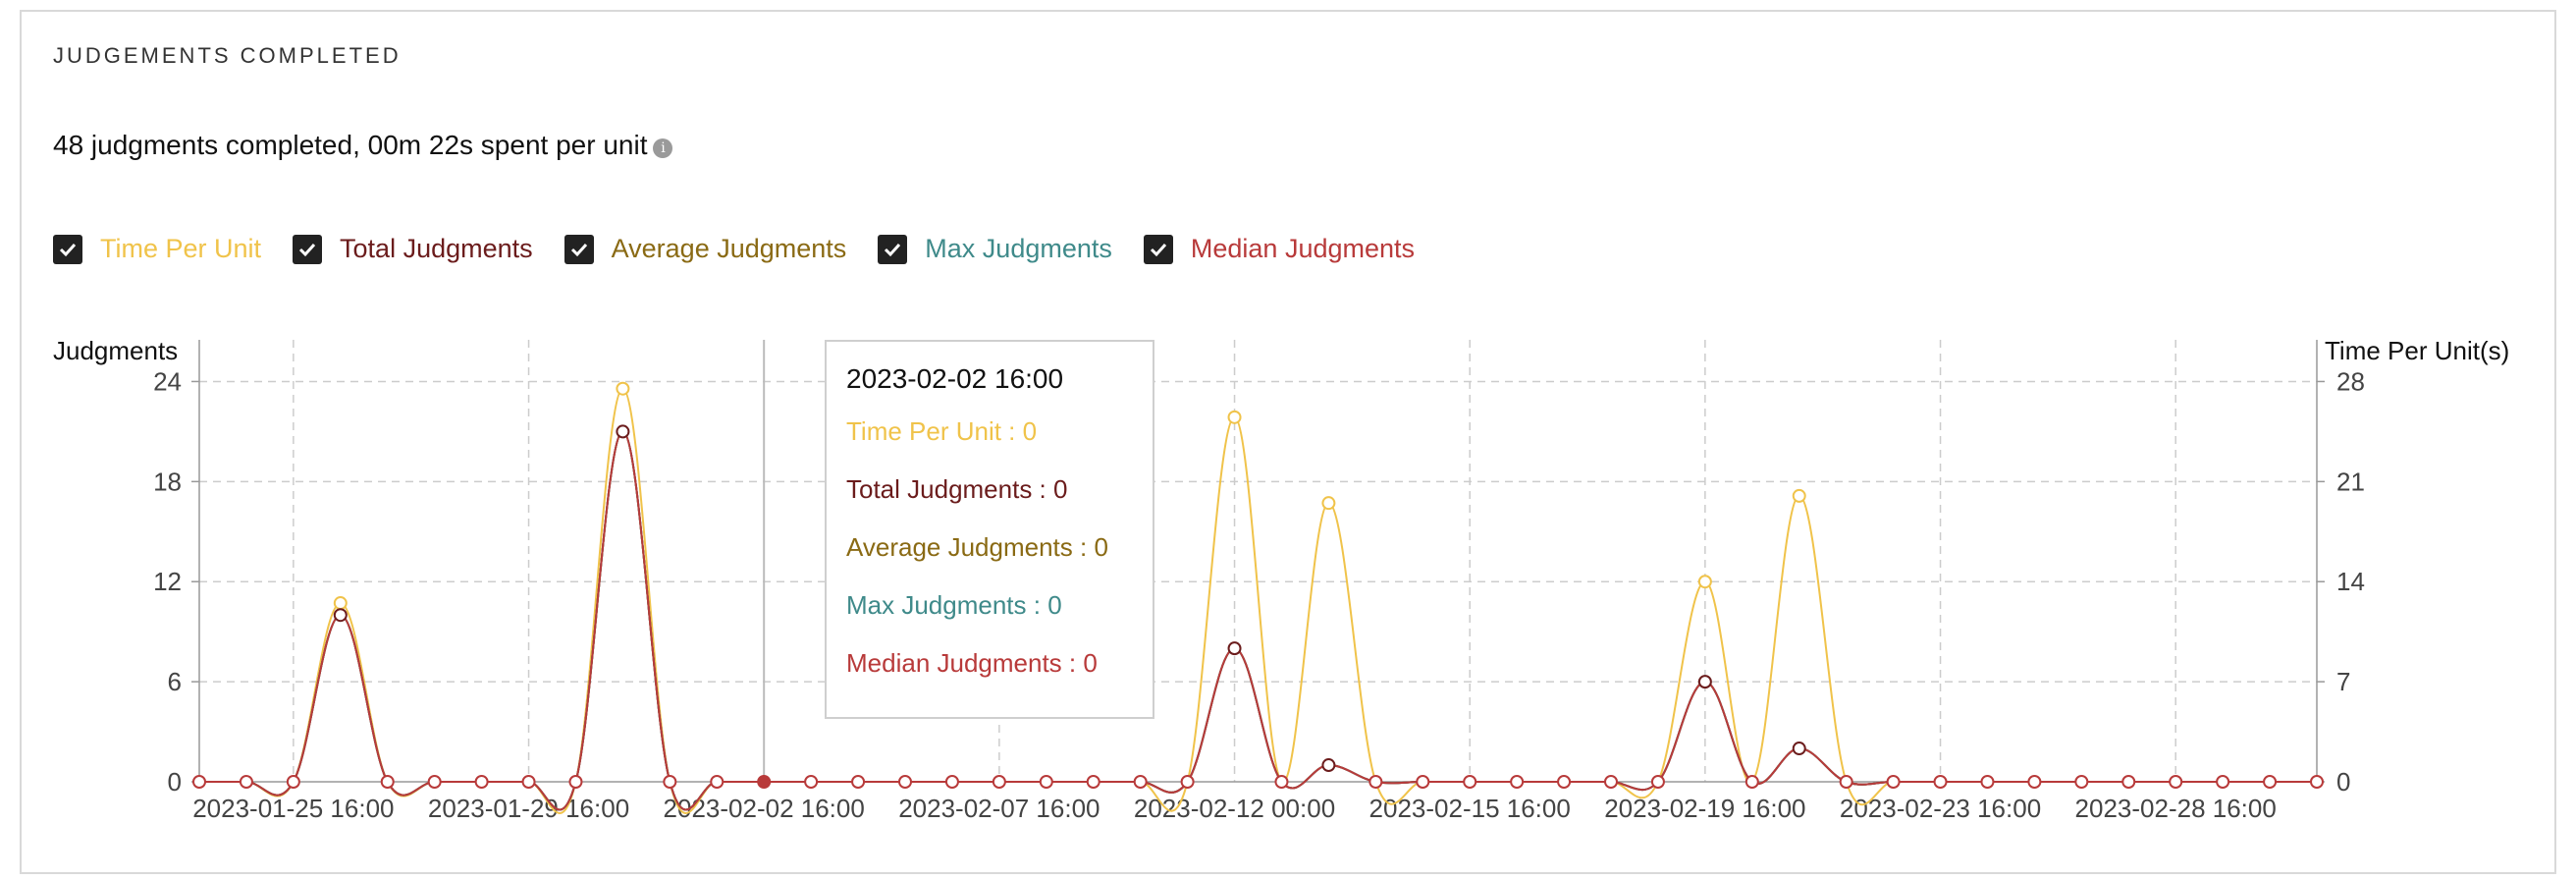 The height and width of the screenshot is (880, 2576). What do you see at coordinates (972, 663) in the screenshot?
I see `tooltip-row: Median Judgments : 0` at bounding box center [972, 663].